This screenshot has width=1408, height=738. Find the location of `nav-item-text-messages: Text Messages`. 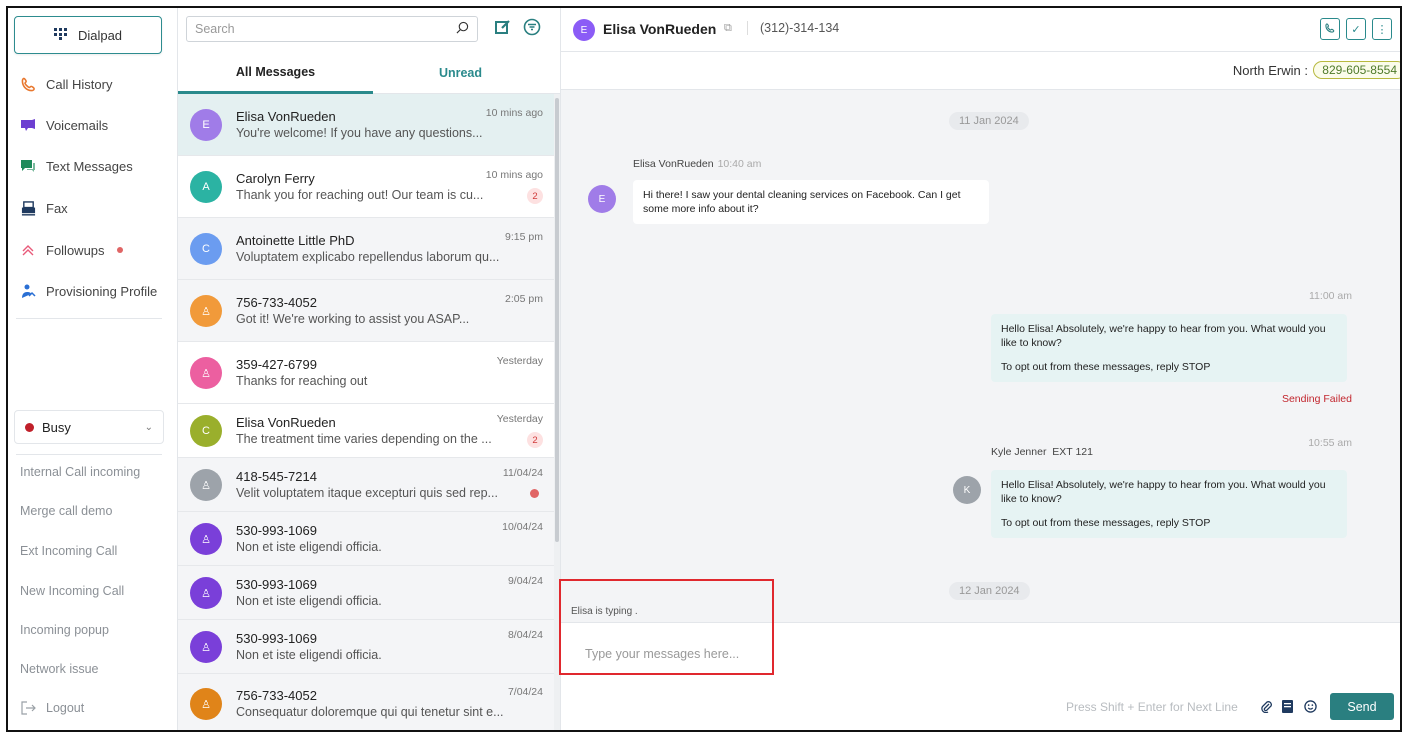

nav-item-text-messages: Text Messages is located at coordinates (76, 166).